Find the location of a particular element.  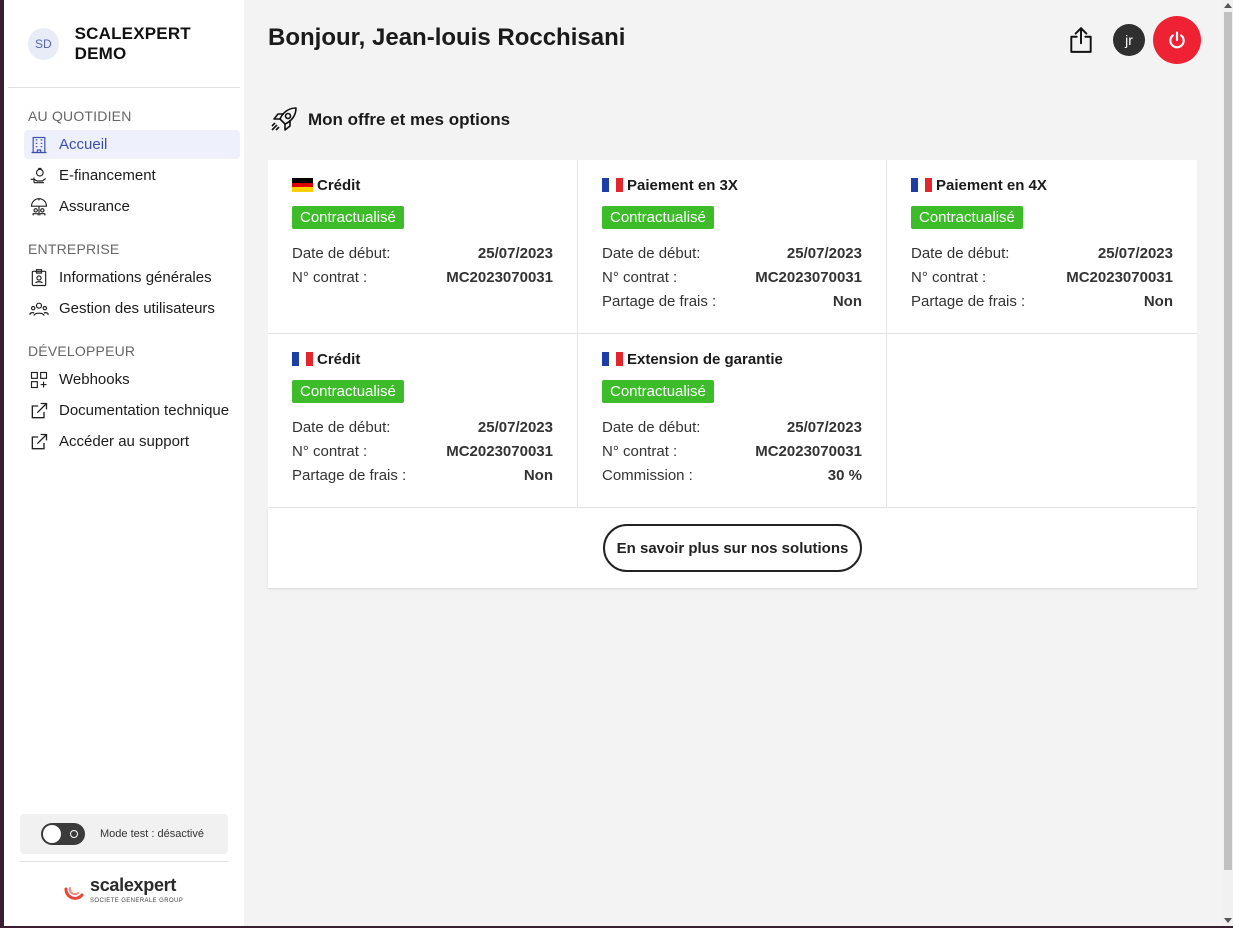

share-button is located at coordinates (1081, 40).